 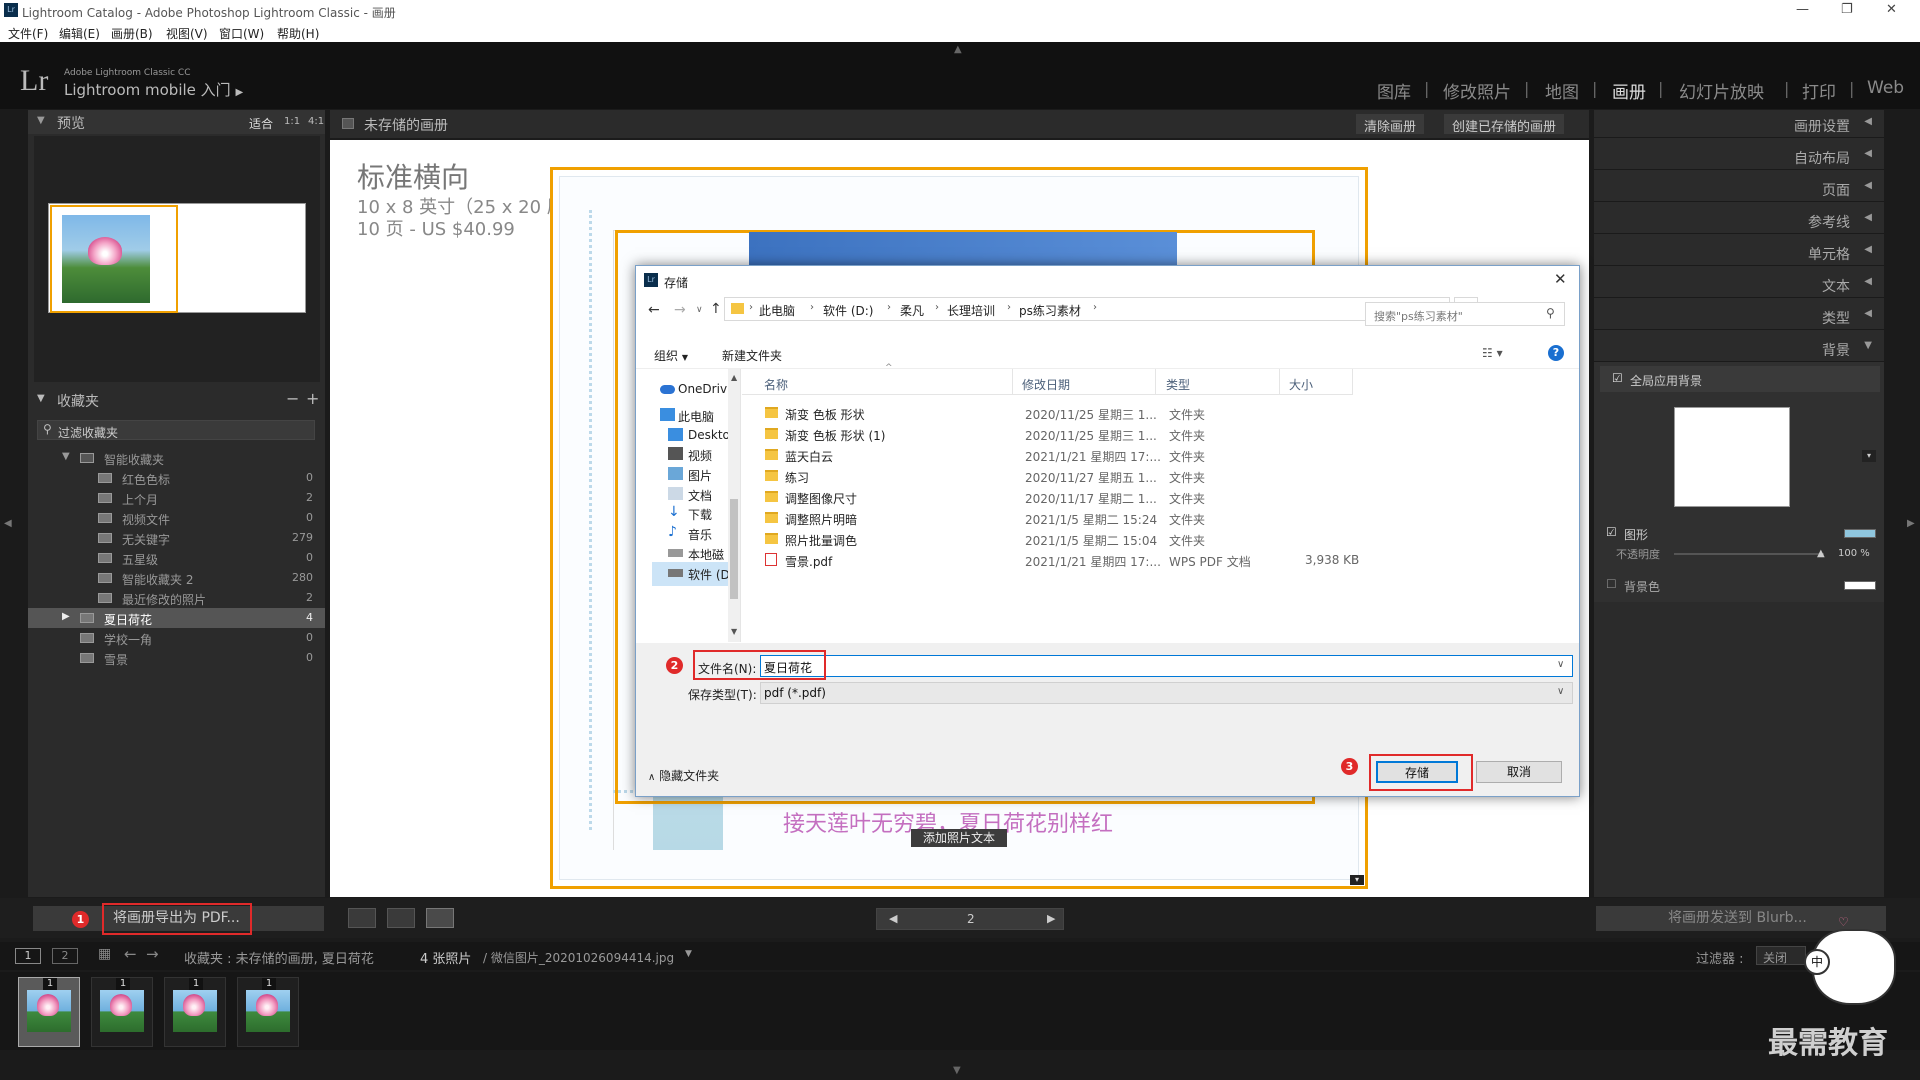 I want to click on module-book: 画册, so click(x=1629, y=90).